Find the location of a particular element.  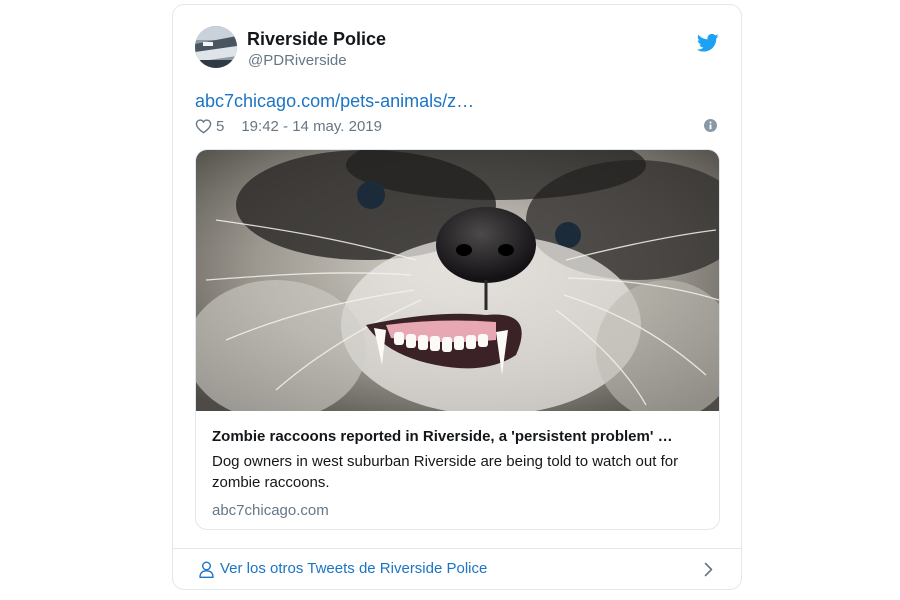

user-handle: @PDRiverside is located at coordinates (297, 60).